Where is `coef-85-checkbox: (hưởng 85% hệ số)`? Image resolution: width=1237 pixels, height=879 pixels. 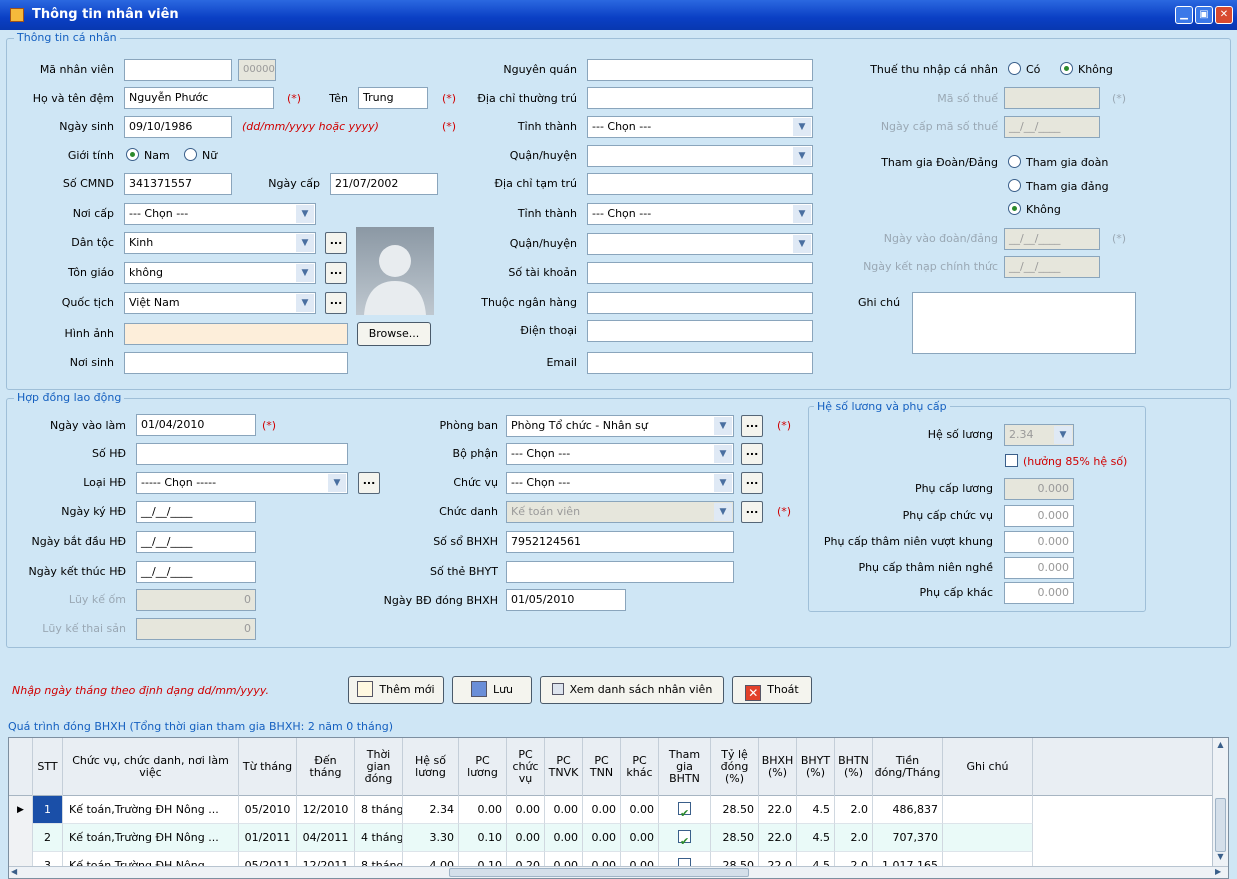 coef-85-checkbox: (hưởng 85% hệ số) is located at coordinates (1066, 462).